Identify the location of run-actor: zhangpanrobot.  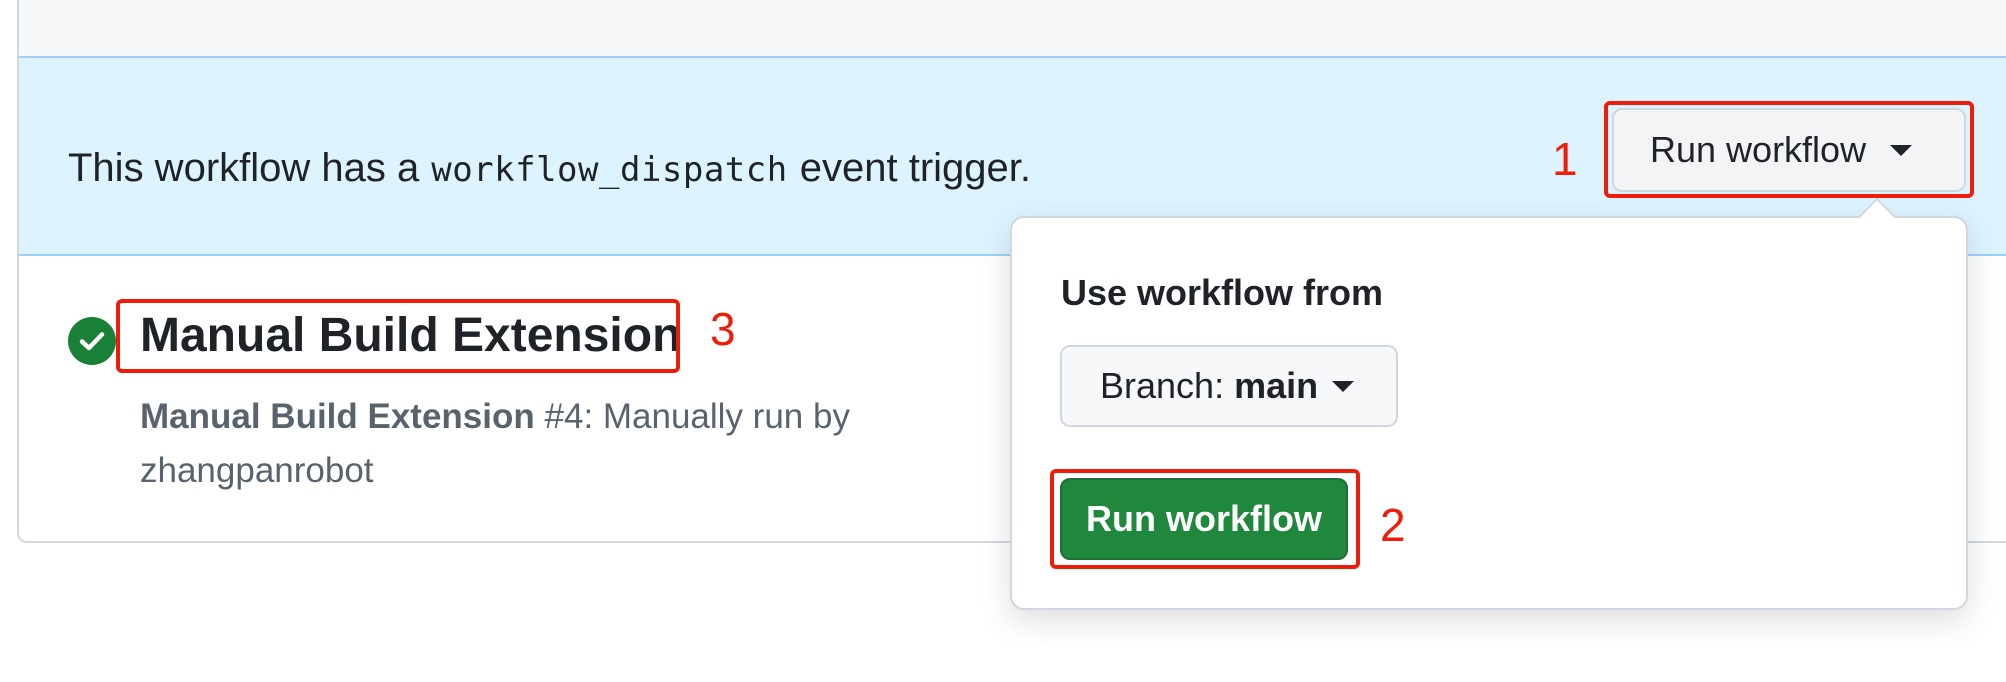
(257, 470).